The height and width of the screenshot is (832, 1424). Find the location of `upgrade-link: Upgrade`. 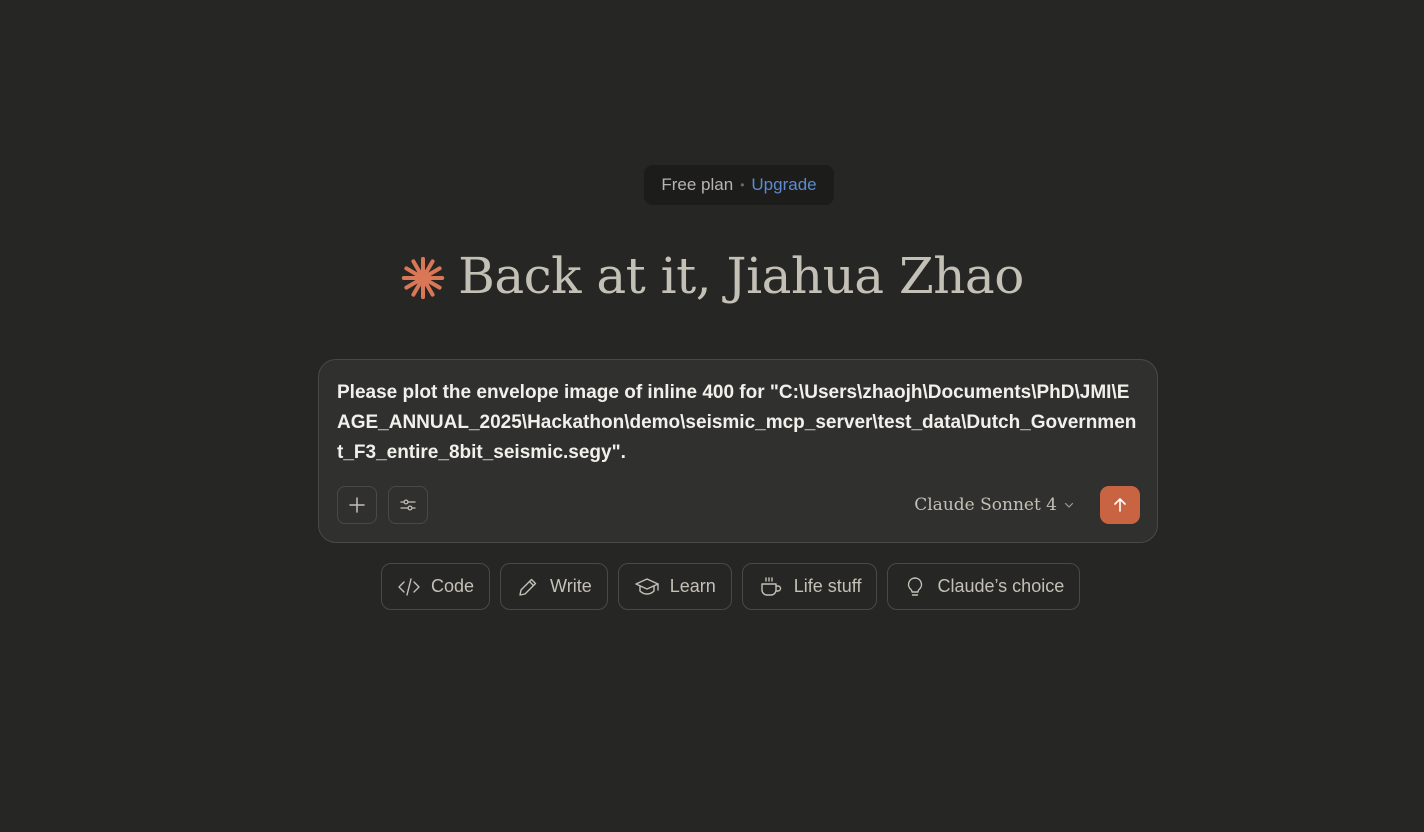

upgrade-link: Upgrade is located at coordinates (783, 185).